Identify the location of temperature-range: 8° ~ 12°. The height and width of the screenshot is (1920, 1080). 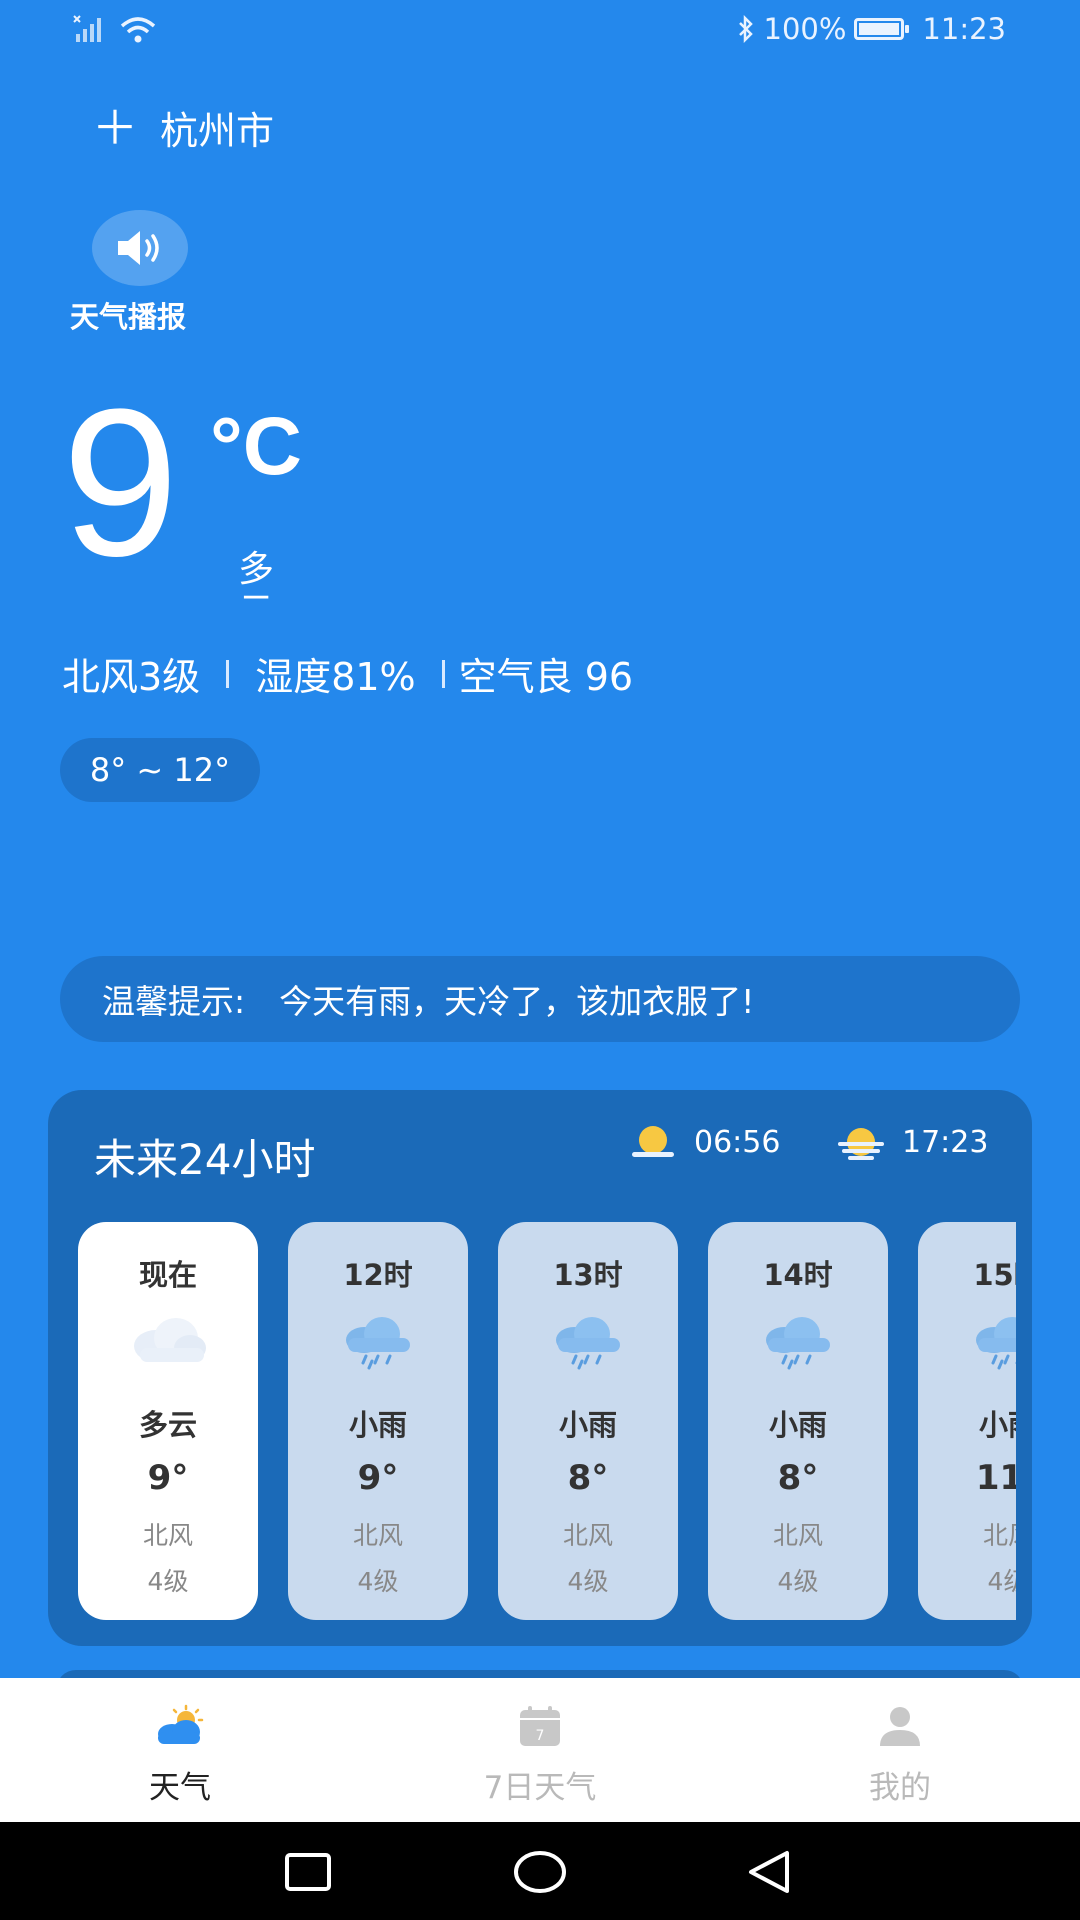
(160, 770).